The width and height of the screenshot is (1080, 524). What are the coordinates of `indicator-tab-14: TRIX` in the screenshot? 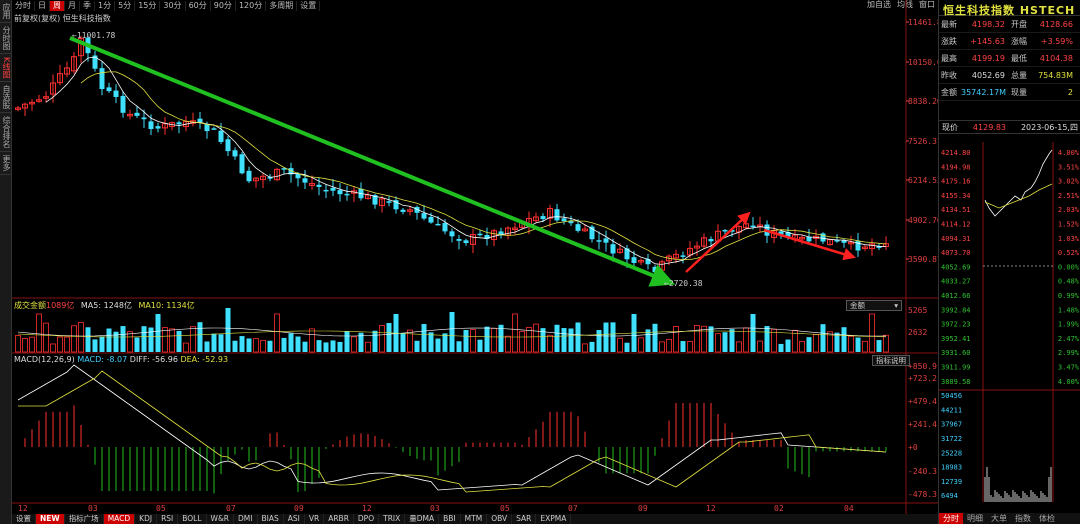 It's located at (392, 519).